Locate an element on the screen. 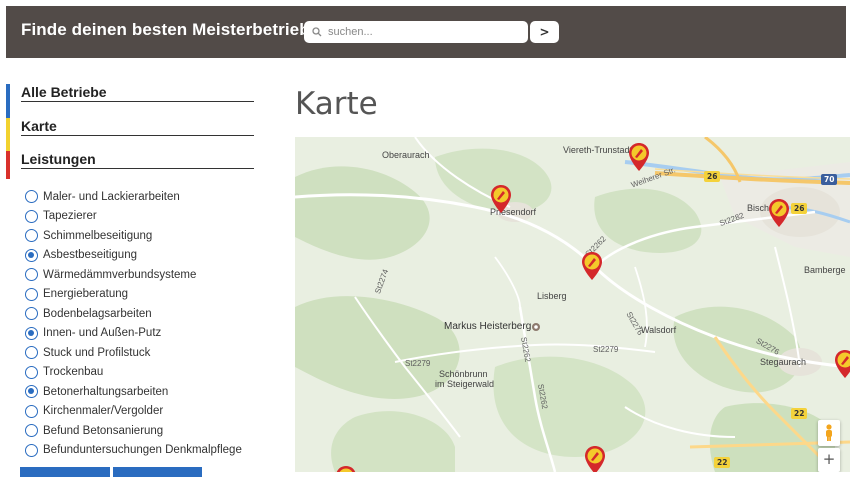  option-label: Kirchenmaler/Vergolder is located at coordinates (103, 411).